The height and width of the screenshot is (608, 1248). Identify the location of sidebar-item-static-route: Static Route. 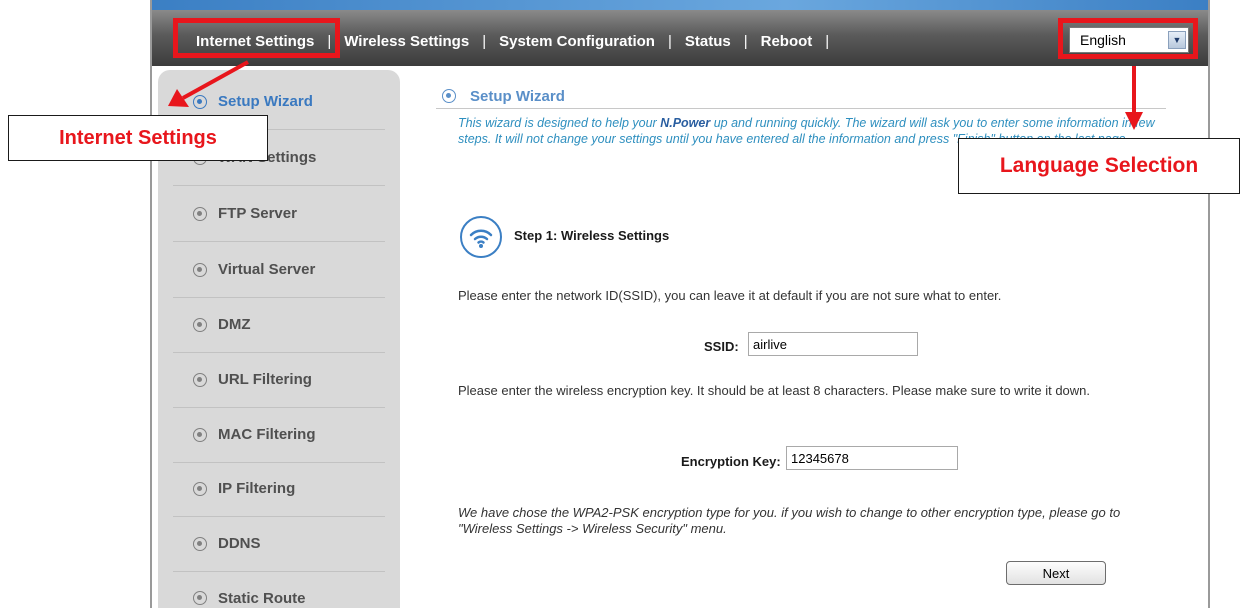
(279, 589).